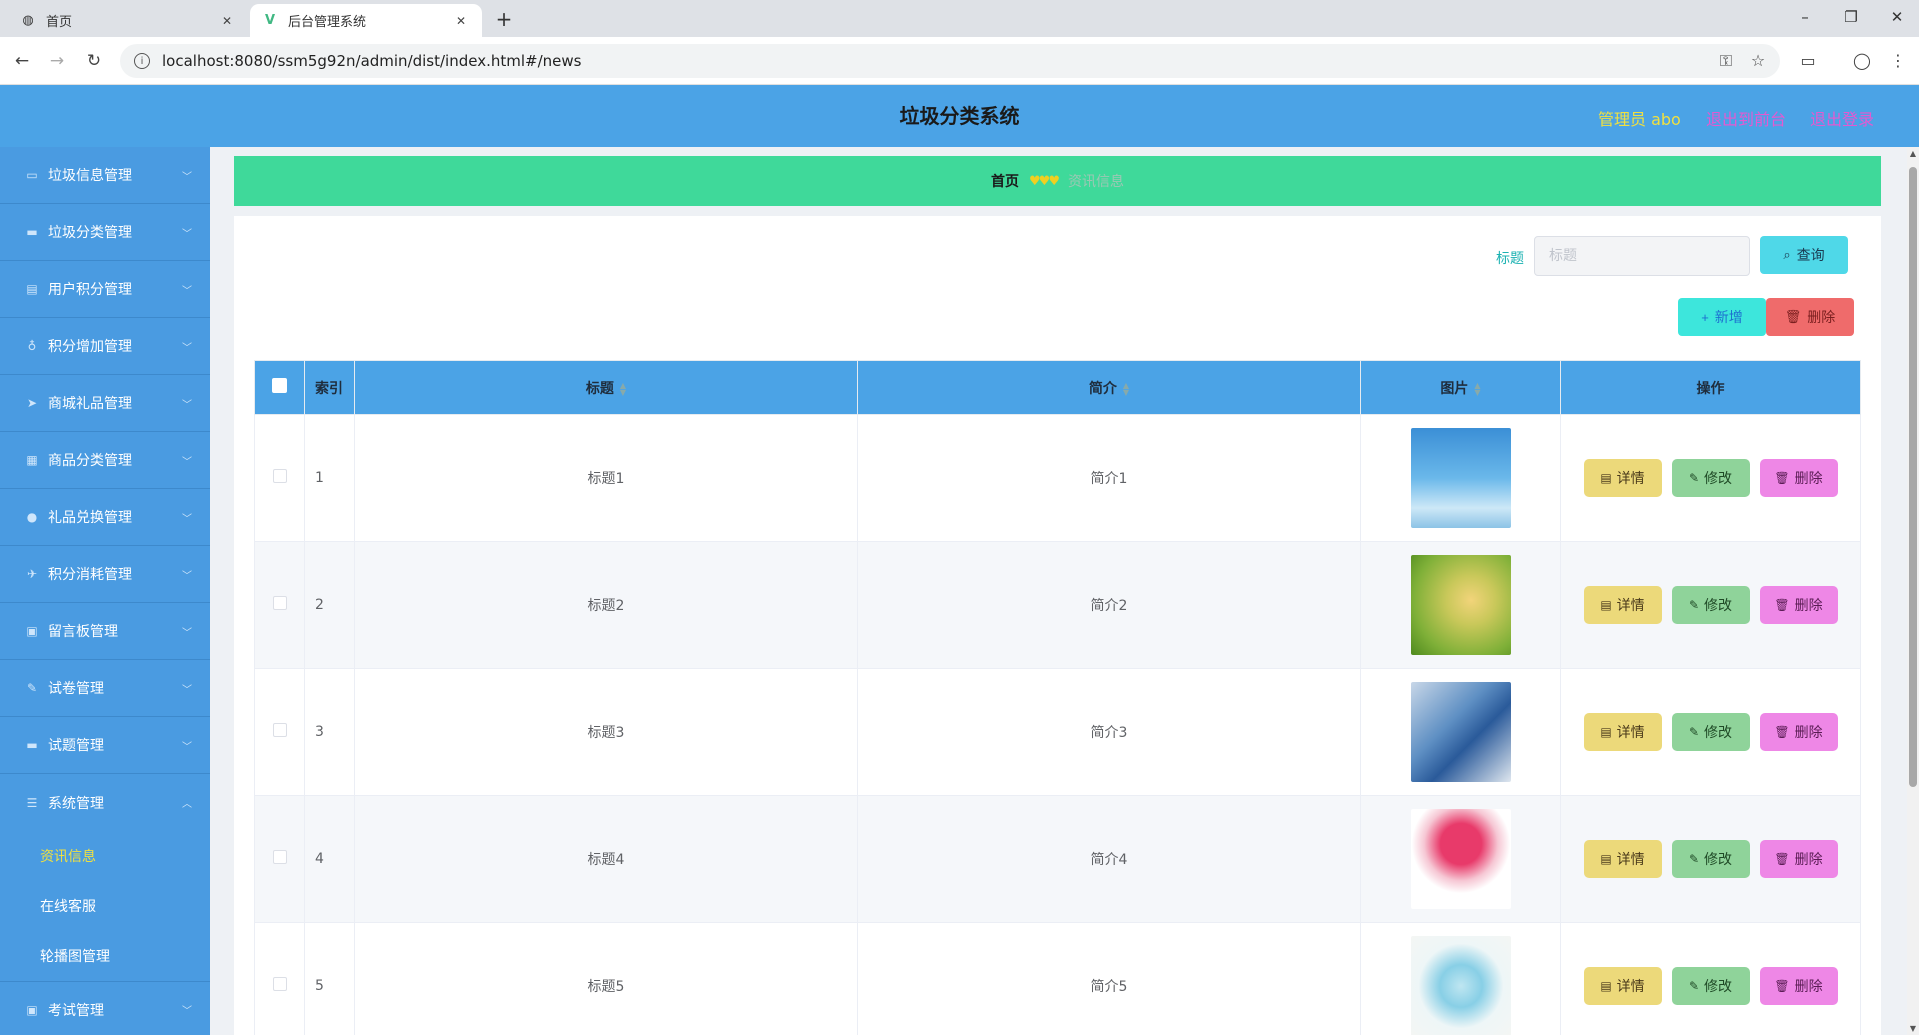 Image resolution: width=1919 pixels, height=1035 pixels. What do you see at coordinates (329, 387) in the screenshot?
I see `column-header-index: 索引` at bounding box center [329, 387].